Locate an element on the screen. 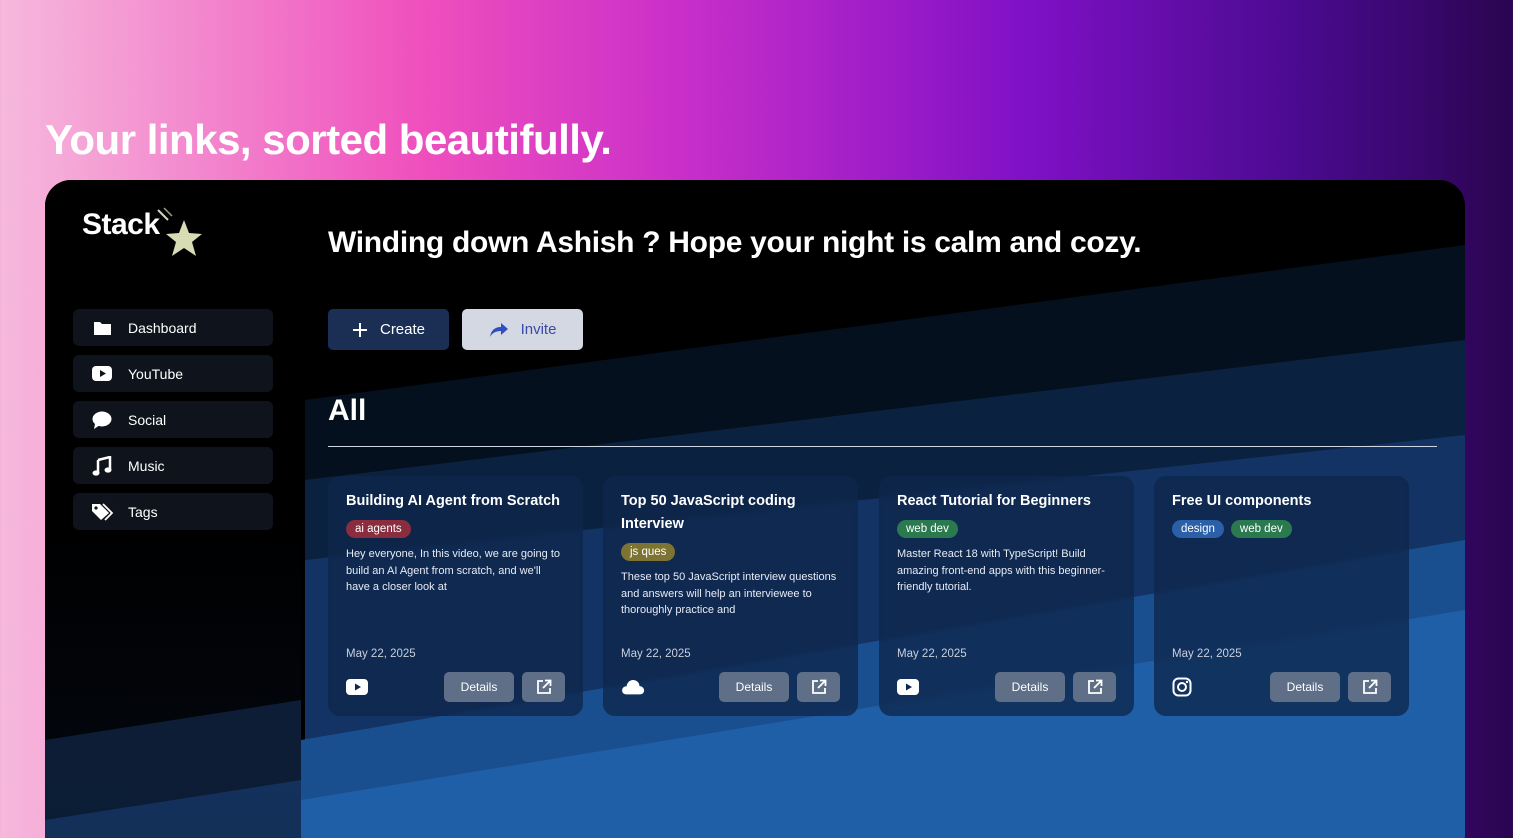 The image size is (1513, 838). instagram-icon is located at coordinates (1184, 687).